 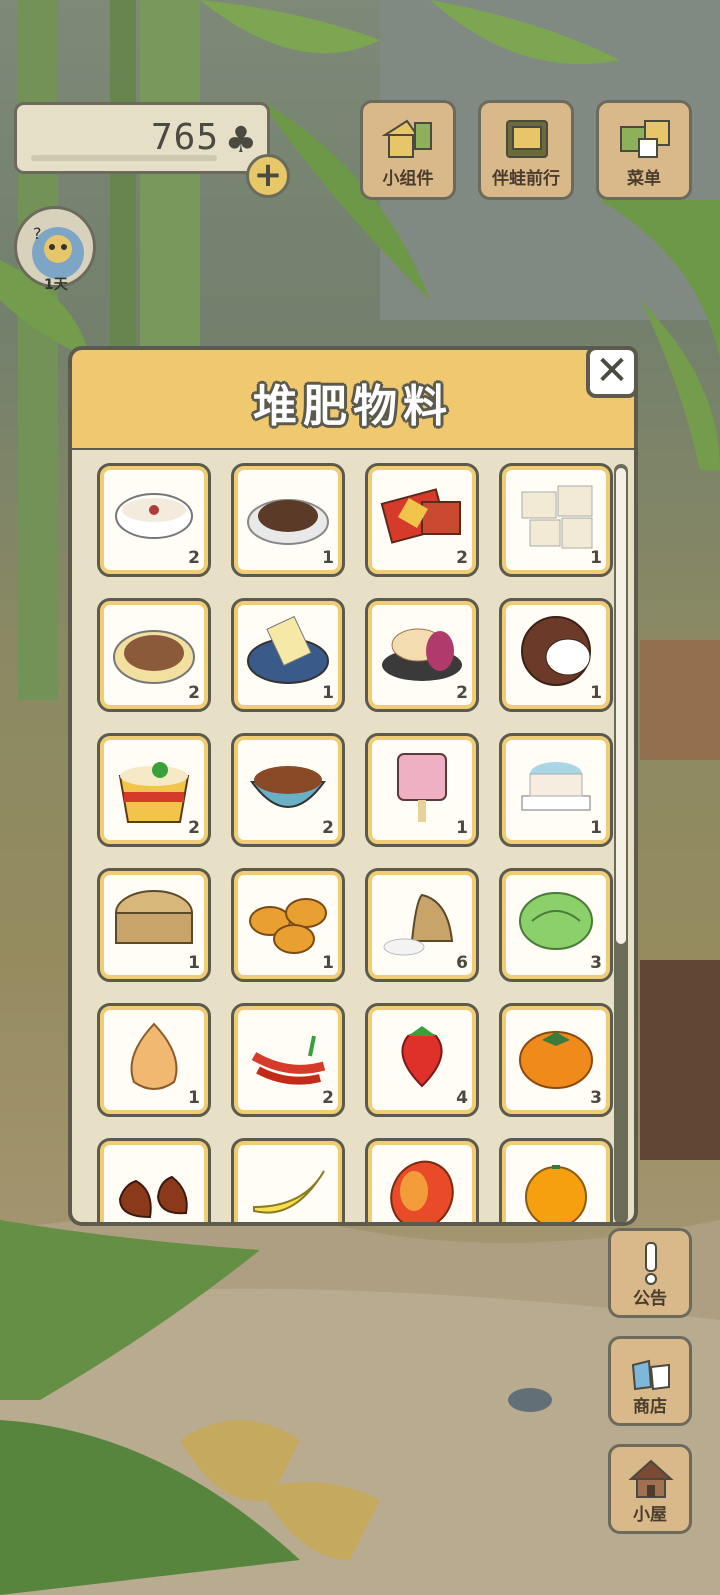 What do you see at coordinates (557, 517) in the screenshot?
I see `nougat-icon` at bounding box center [557, 517].